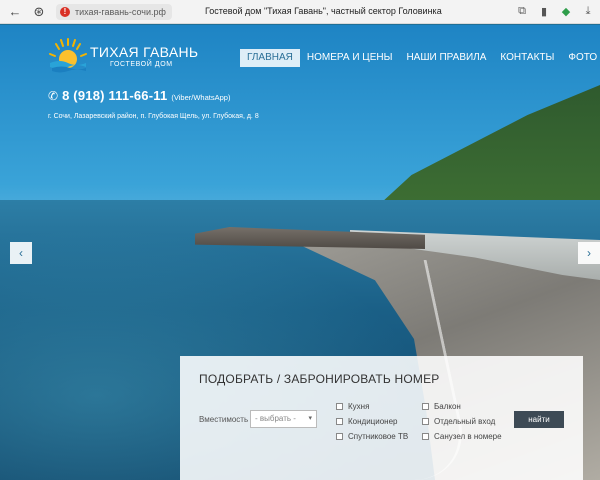 The height and width of the screenshot is (480, 600). Describe the element at coordinates (310, 418) in the screenshot. I see `chevron-down-icon: ▾` at that location.